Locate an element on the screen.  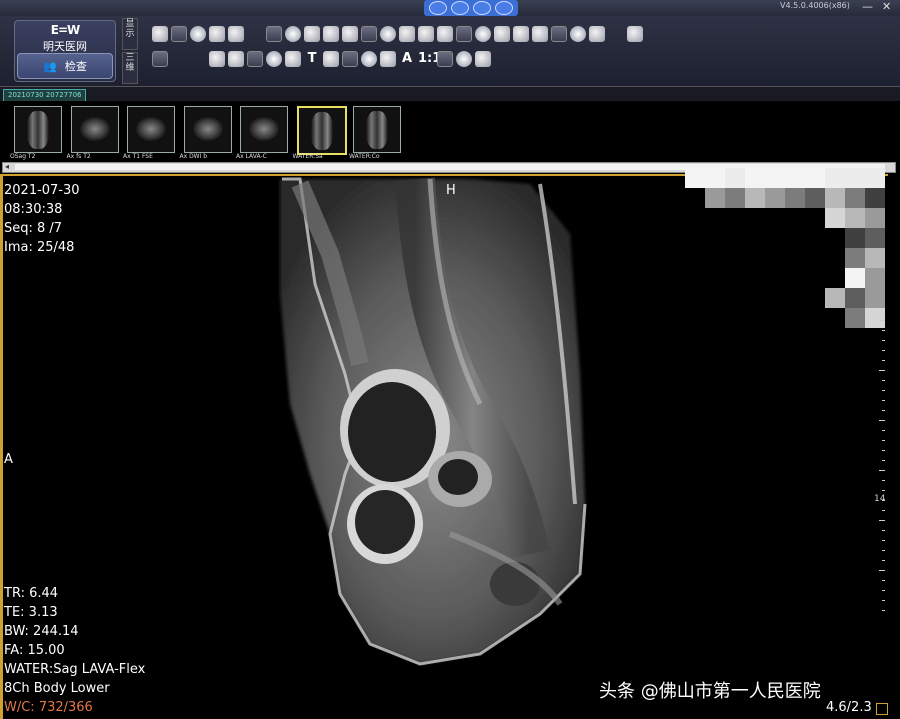
fa-value: FA: 15.00 is located at coordinates (34, 650).